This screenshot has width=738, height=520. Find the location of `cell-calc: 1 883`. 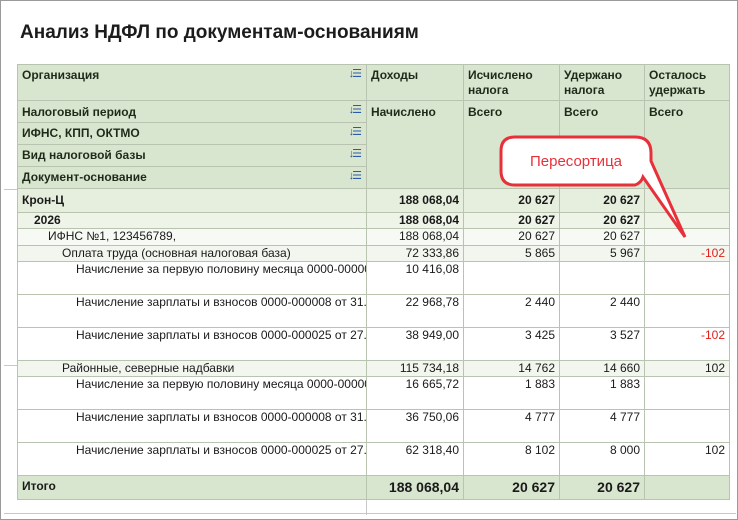

cell-calc: 1 883 is located at coordinates (511, 393).